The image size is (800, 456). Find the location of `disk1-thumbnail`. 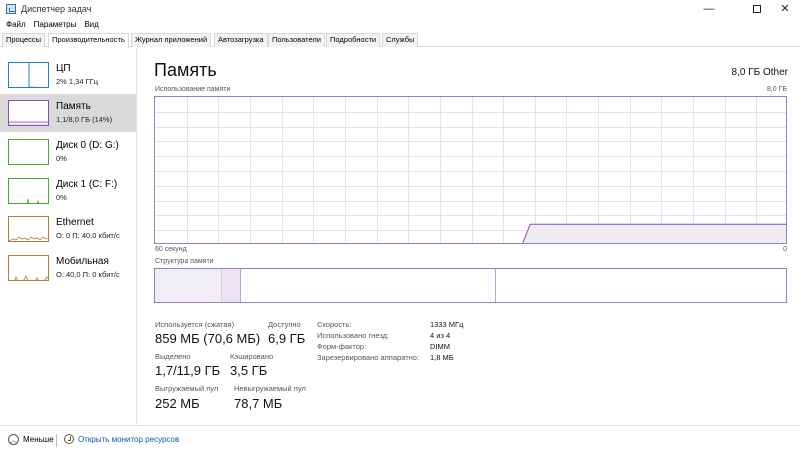

disk1-thumbnail is located at coordinates (28, 191).